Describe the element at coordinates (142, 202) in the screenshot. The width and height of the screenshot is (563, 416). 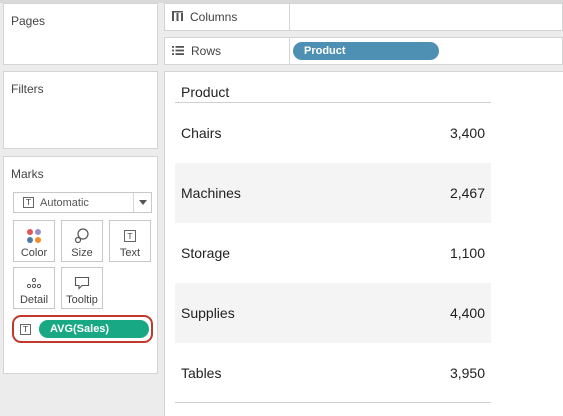
I see `chevron-down-icon` at that location.